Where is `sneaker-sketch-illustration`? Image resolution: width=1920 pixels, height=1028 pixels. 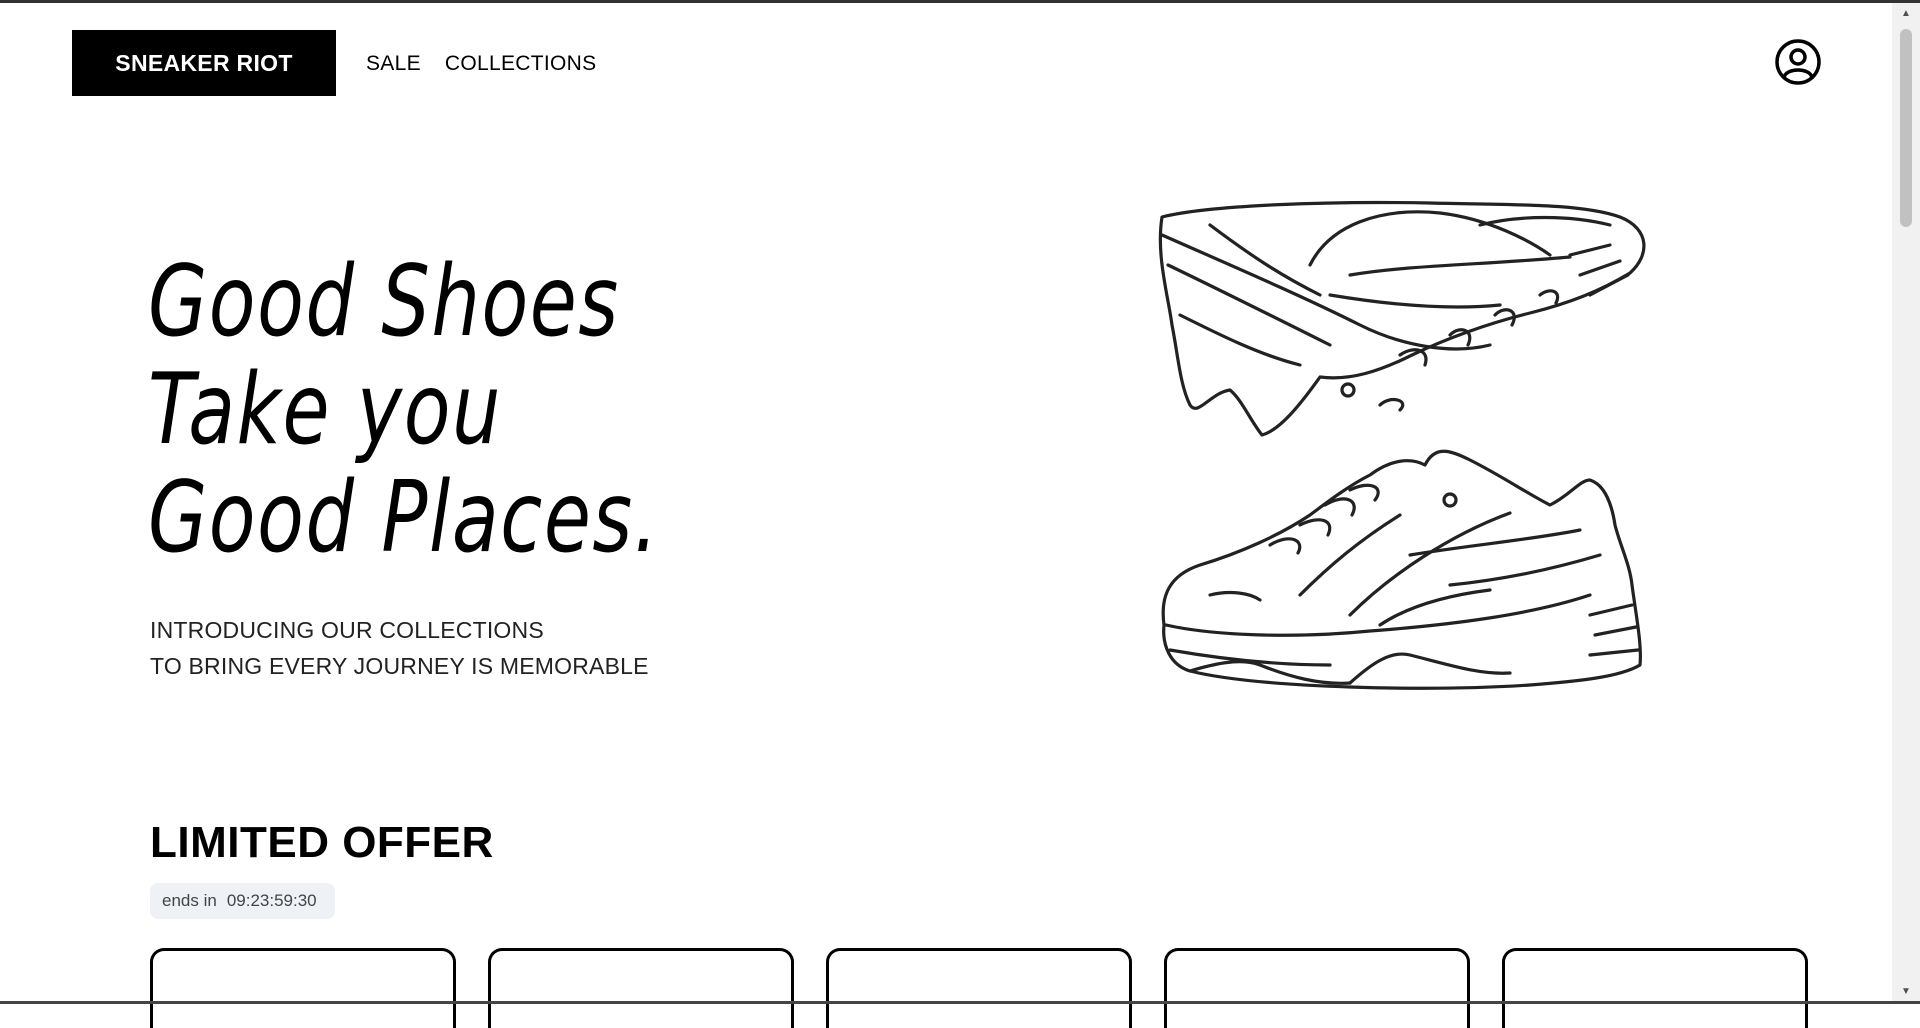 sneaker-sketch-illustration is located at coordinates (1405, 460).